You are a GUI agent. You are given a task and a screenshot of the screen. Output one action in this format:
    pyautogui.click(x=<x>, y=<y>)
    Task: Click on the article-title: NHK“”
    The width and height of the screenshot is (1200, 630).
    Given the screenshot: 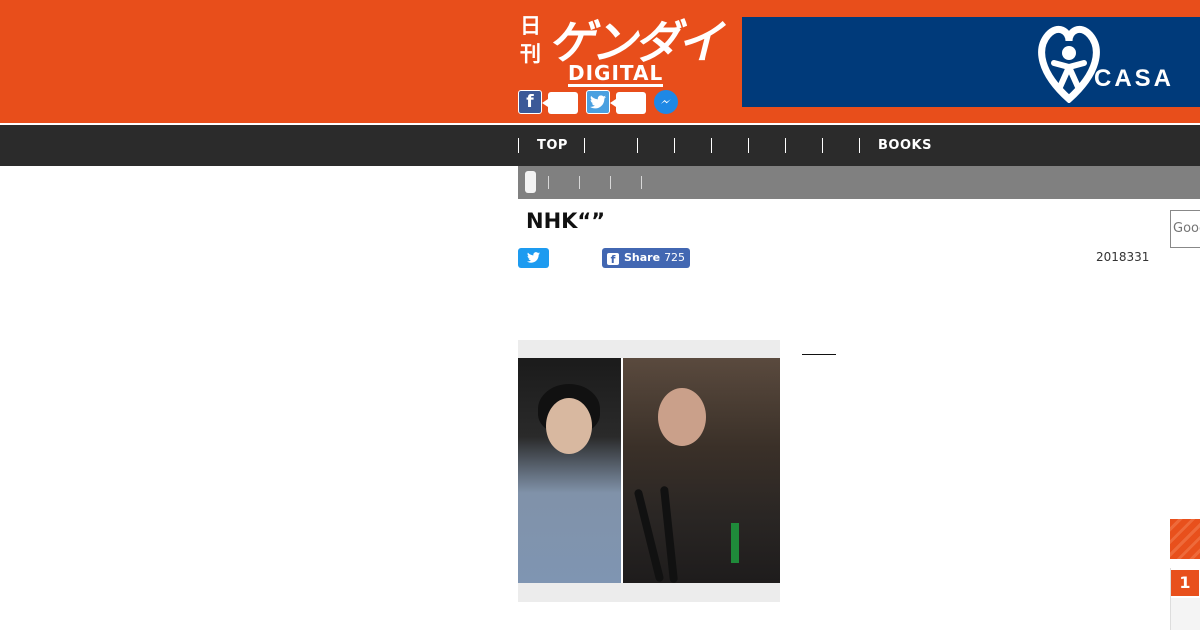 What is the action you would take?
    pyautogui.click(x=566, y=221)
    